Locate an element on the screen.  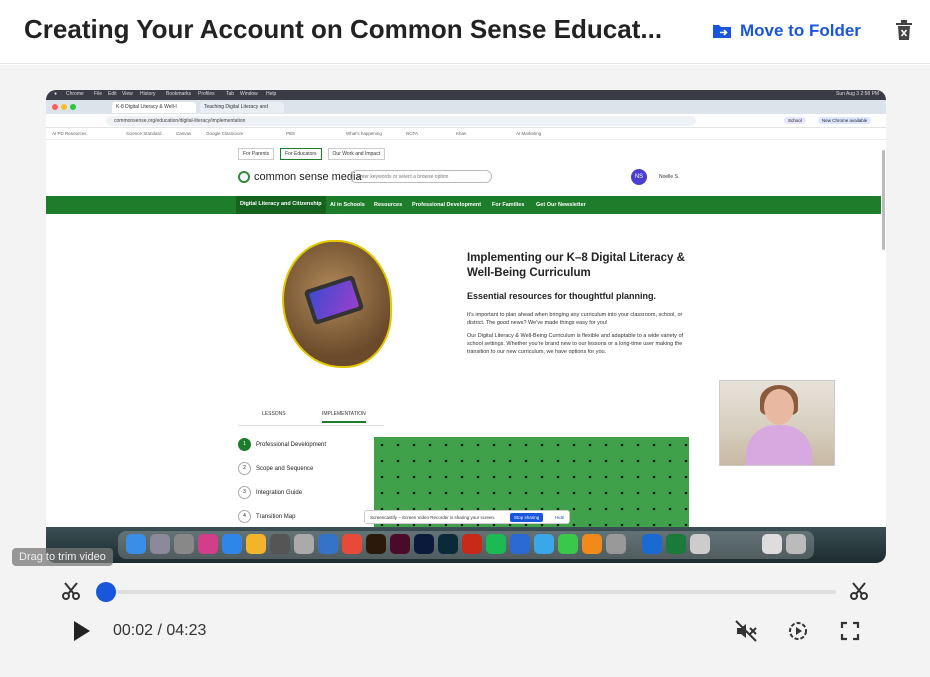
finder-icon is located at coordinates (136, 544).